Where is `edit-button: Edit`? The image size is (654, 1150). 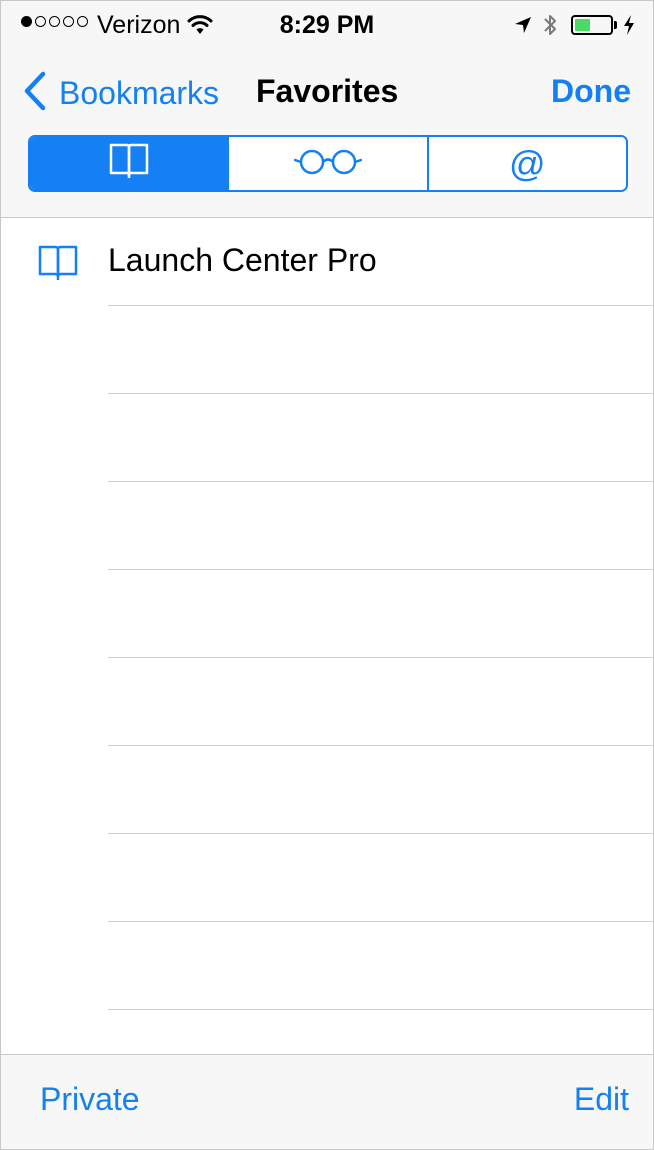 edit-button: Edit is located at coordinates (601, 1099).